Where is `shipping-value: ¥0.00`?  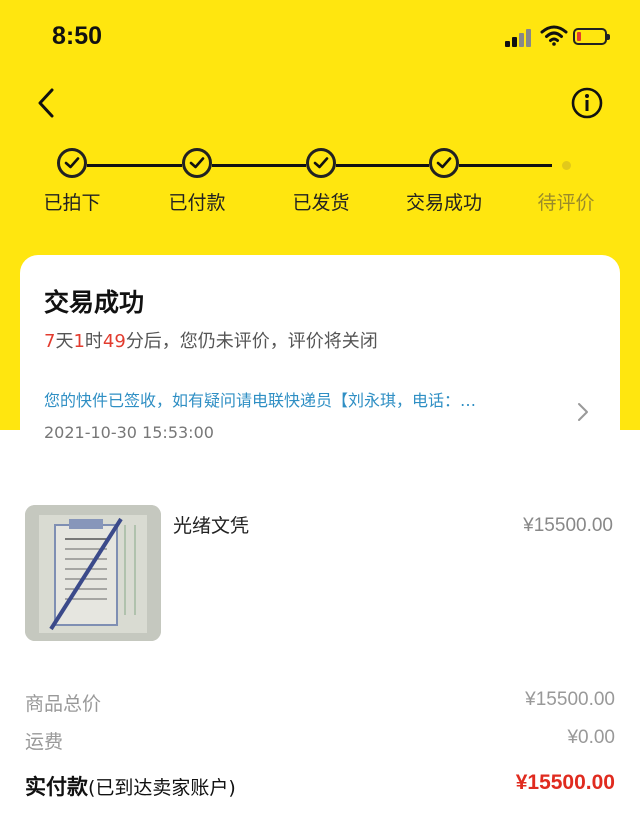
shipping-value: ¥0.00 is located at coordinates (591, 737).